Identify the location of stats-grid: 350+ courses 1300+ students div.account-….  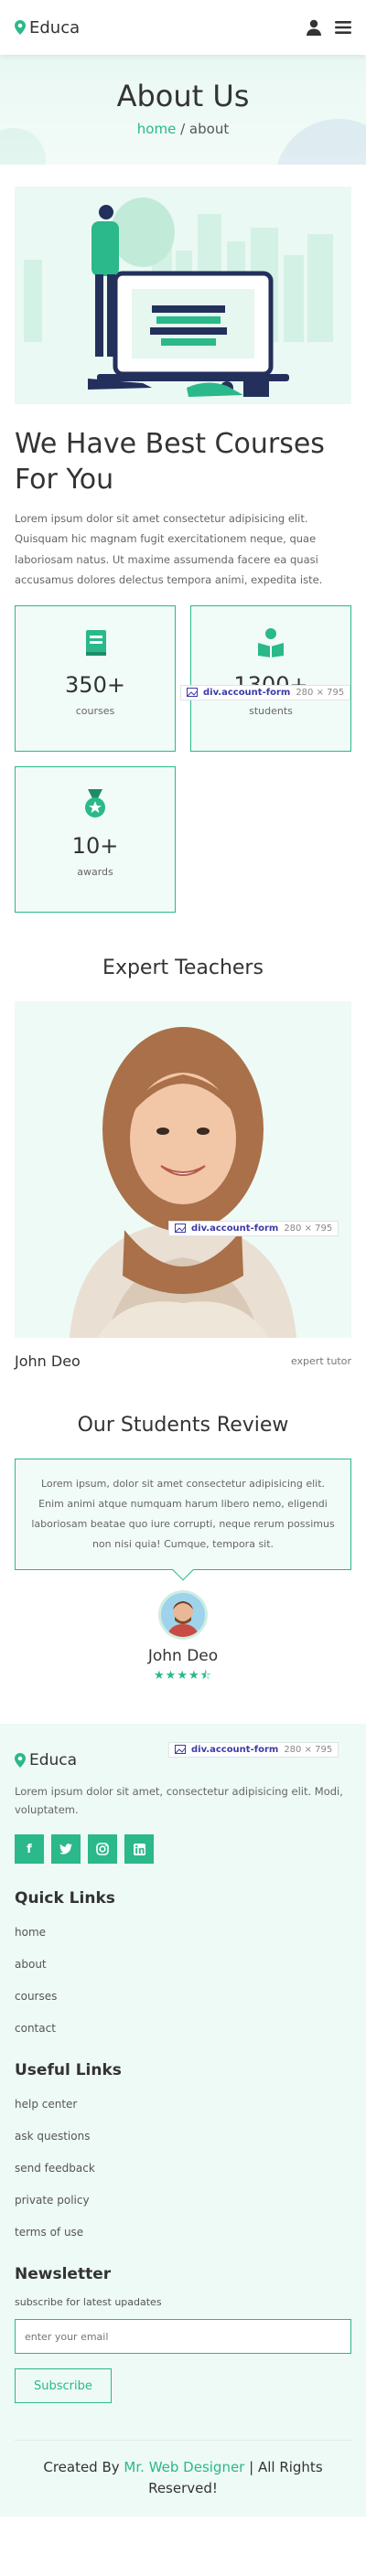
(183, 758).